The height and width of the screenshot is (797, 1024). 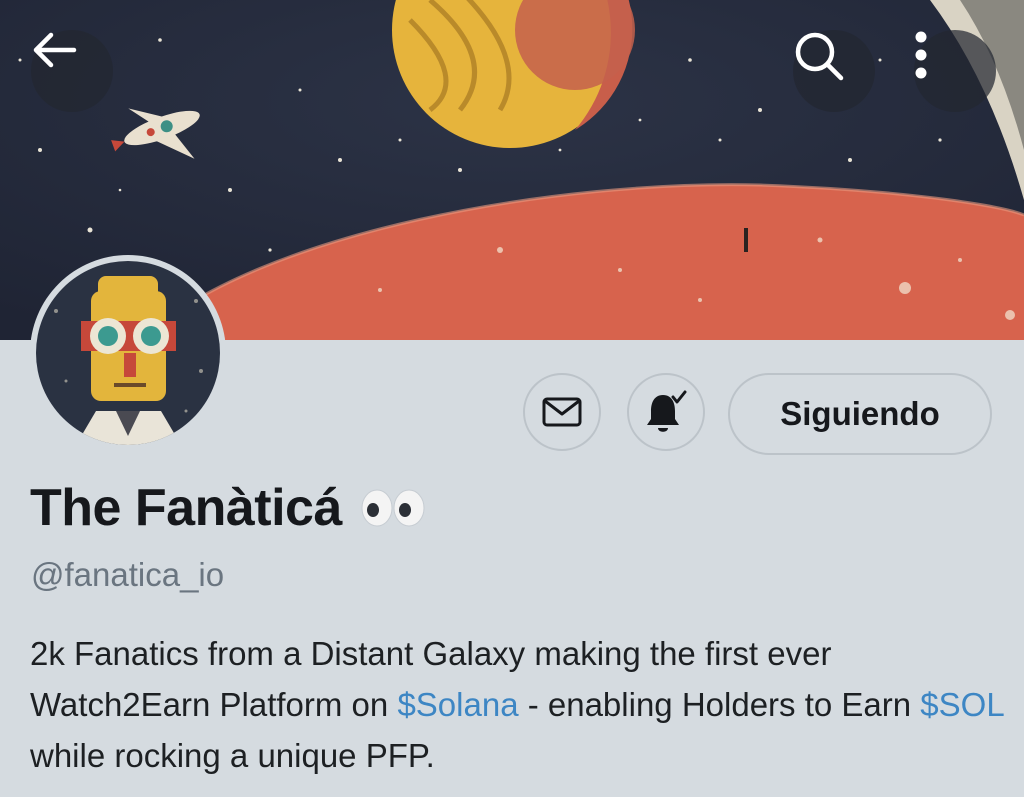 What do you see at coordinates (860, 414) in the screenshot?
I see `following-button: Siguiendo` at bounding box center [860, 414].